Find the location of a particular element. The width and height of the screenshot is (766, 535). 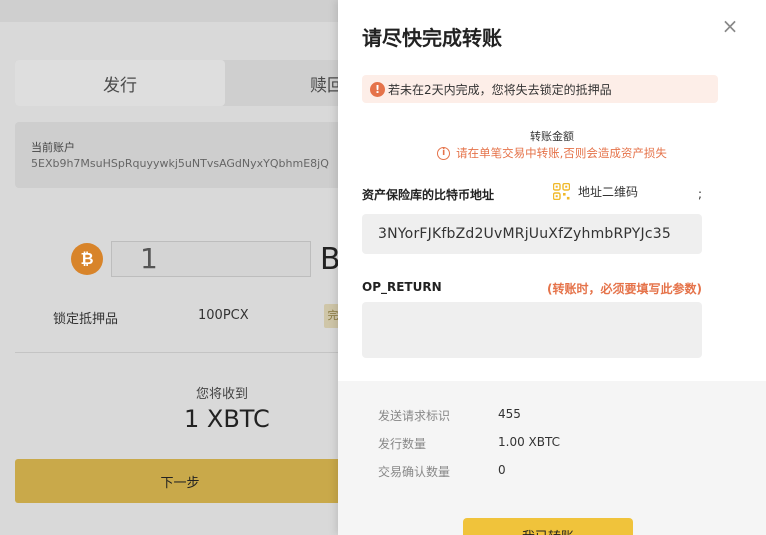

exclamation-circle-icon: ! is located at coordinates (377, 89).